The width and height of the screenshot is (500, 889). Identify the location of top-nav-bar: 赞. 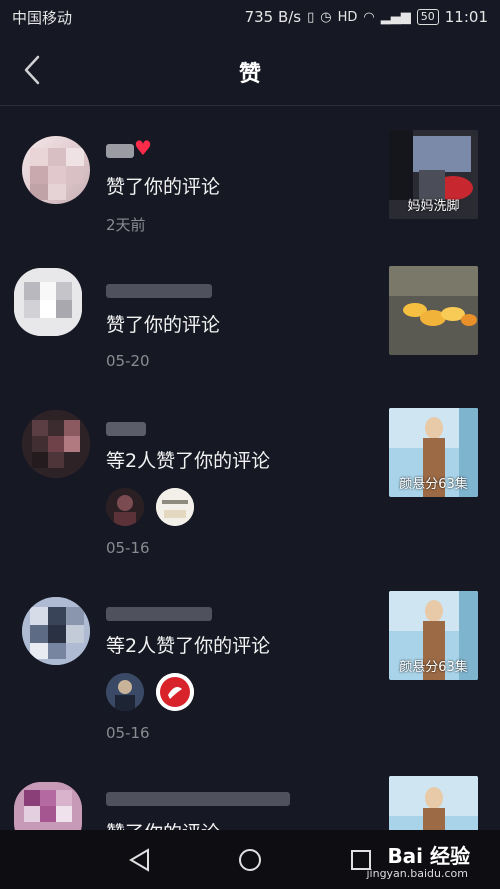
(250, 70).